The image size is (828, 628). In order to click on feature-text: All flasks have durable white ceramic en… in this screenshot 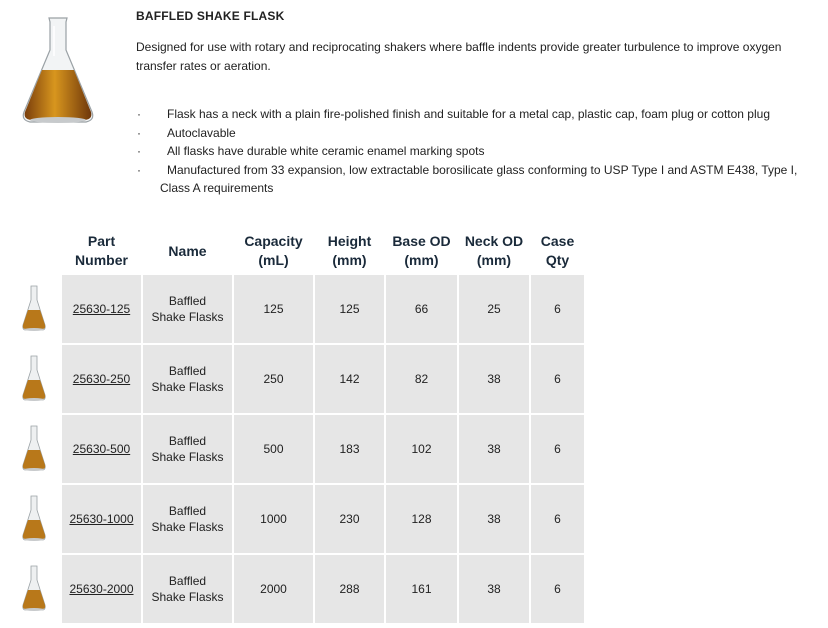, I will do `click(326, 151)`.